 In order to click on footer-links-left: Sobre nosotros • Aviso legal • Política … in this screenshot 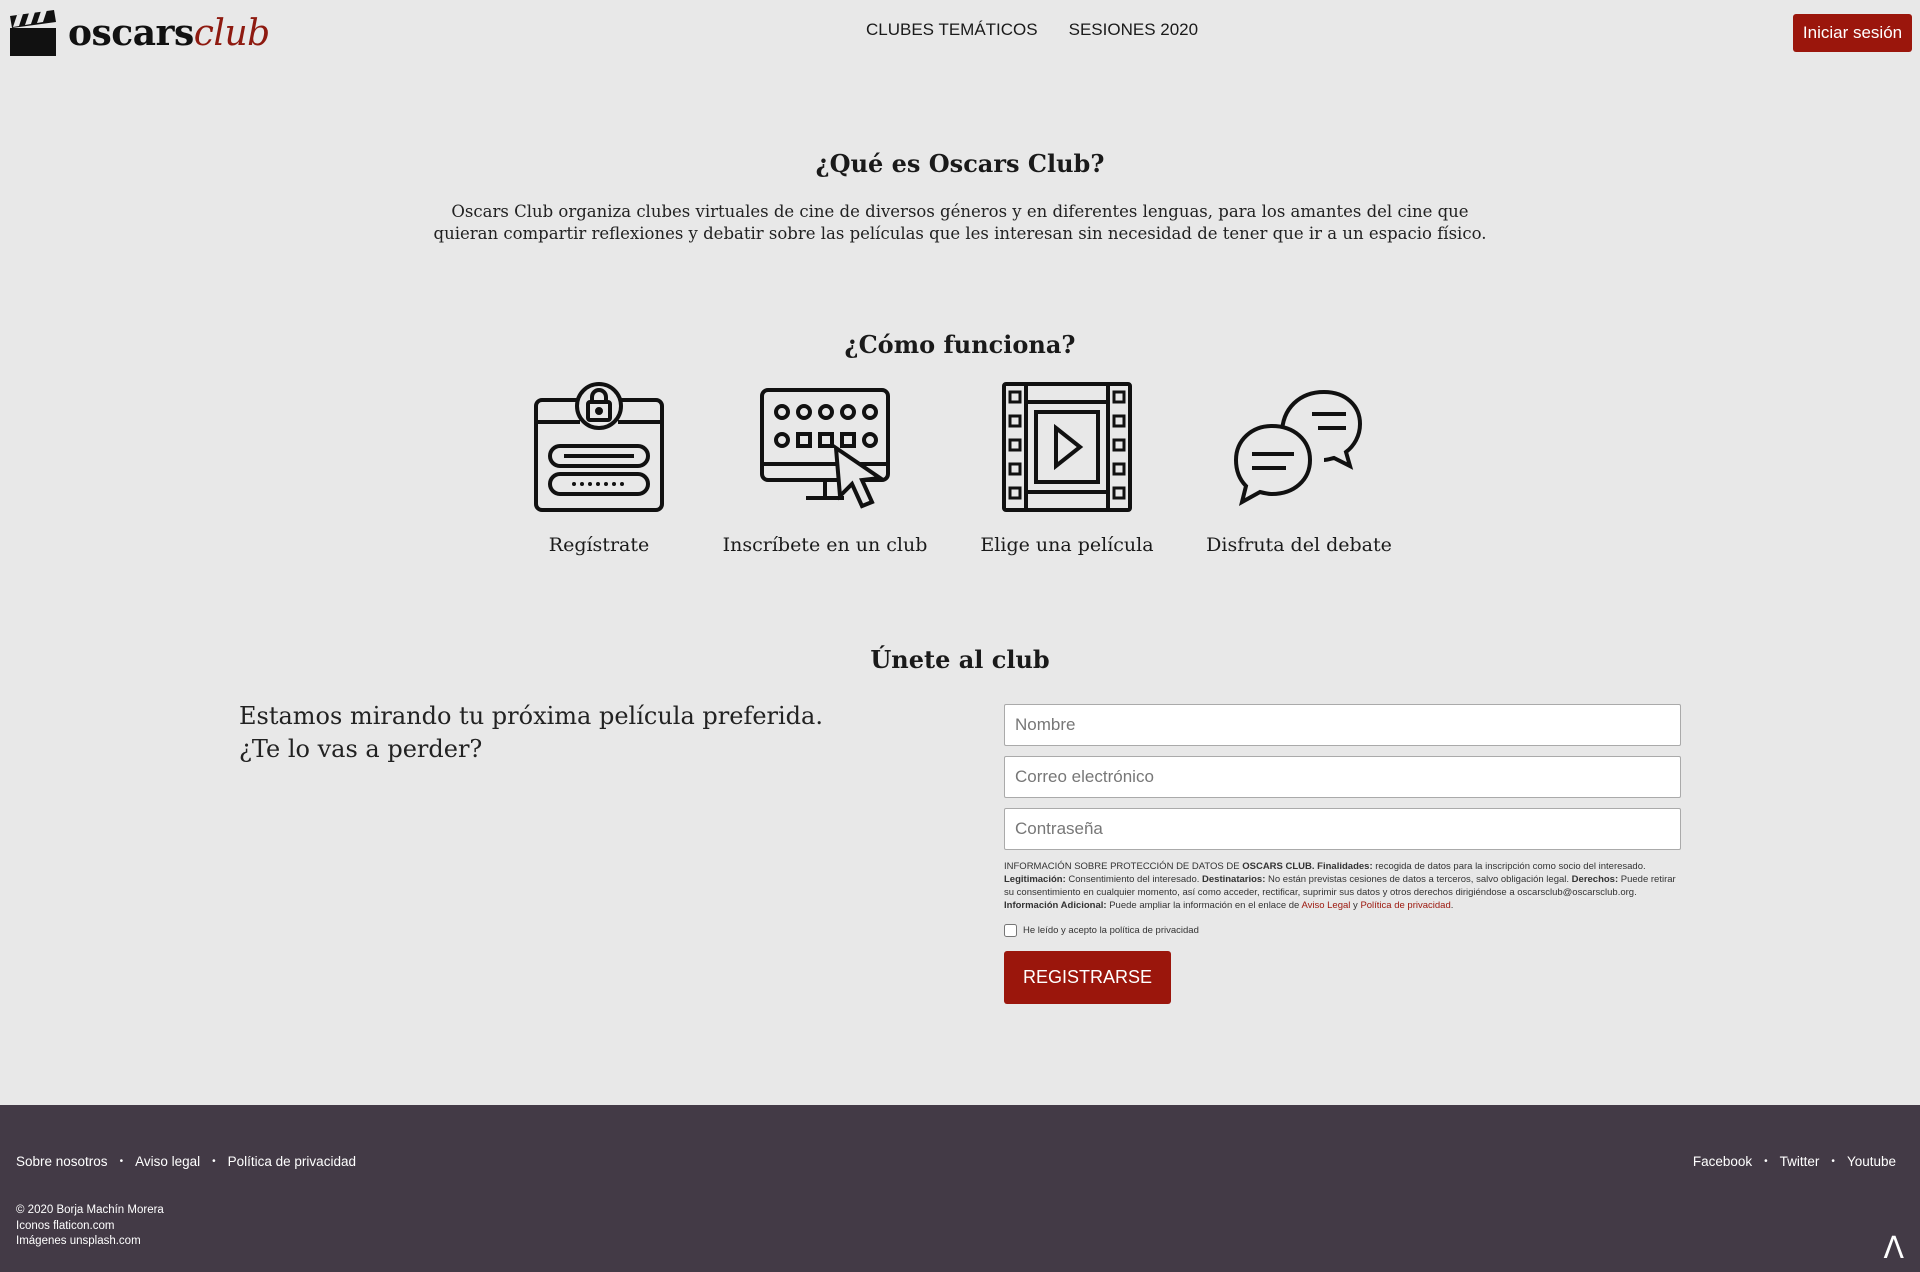, I will do `click(186, 1161)`.